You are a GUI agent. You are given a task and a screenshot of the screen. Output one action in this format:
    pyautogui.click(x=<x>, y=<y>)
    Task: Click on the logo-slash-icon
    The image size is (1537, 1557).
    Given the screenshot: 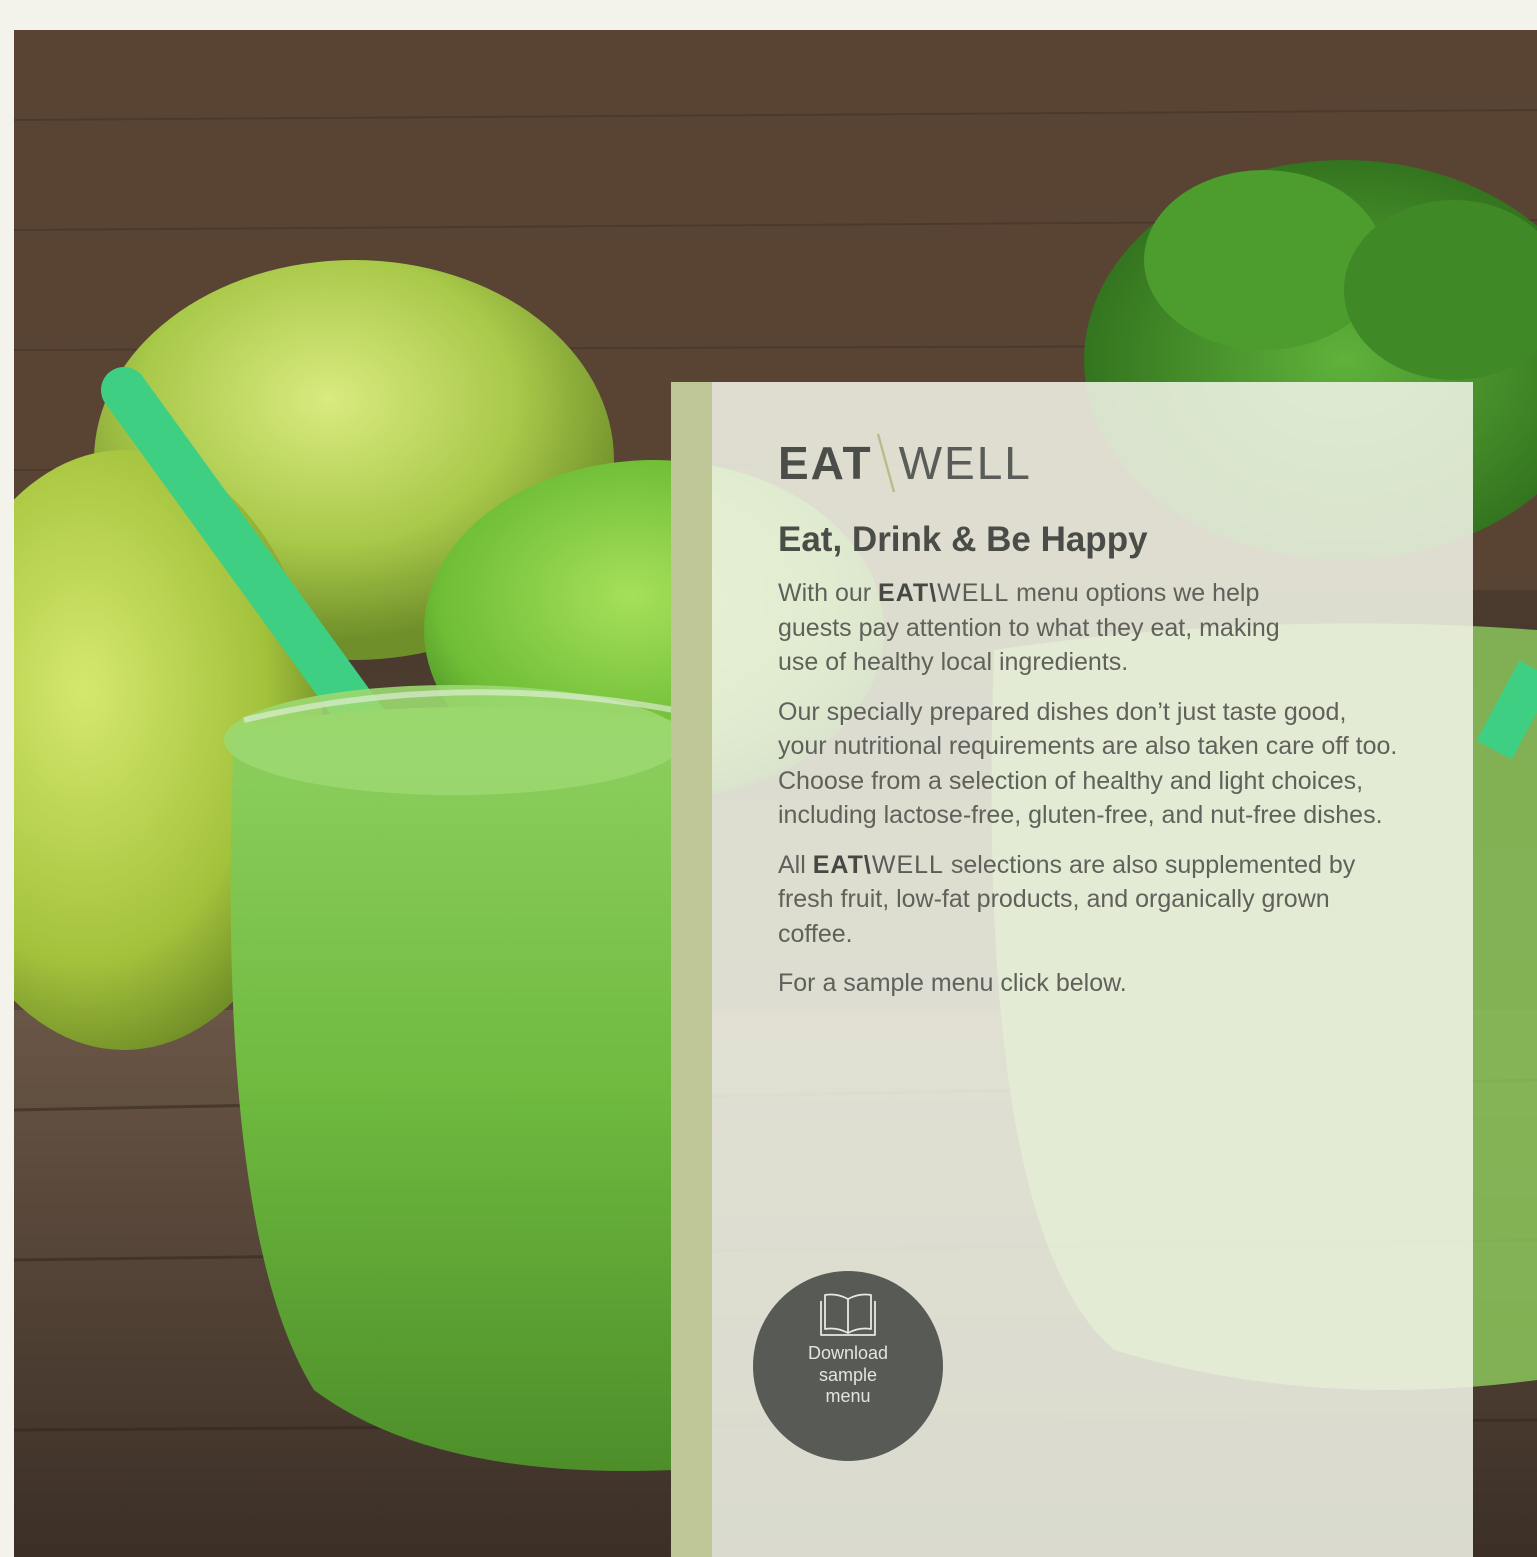 What is the action you would take?
    pyautogui.click(x=885, y=463)
    